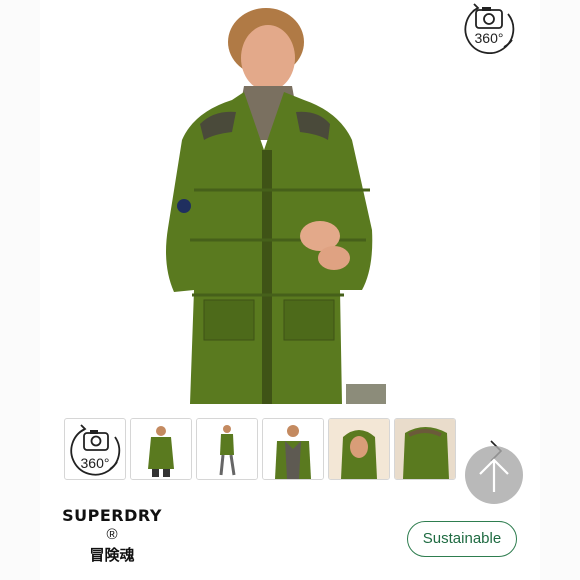  I want to click on arrow-up-icon, so click(494, 475).